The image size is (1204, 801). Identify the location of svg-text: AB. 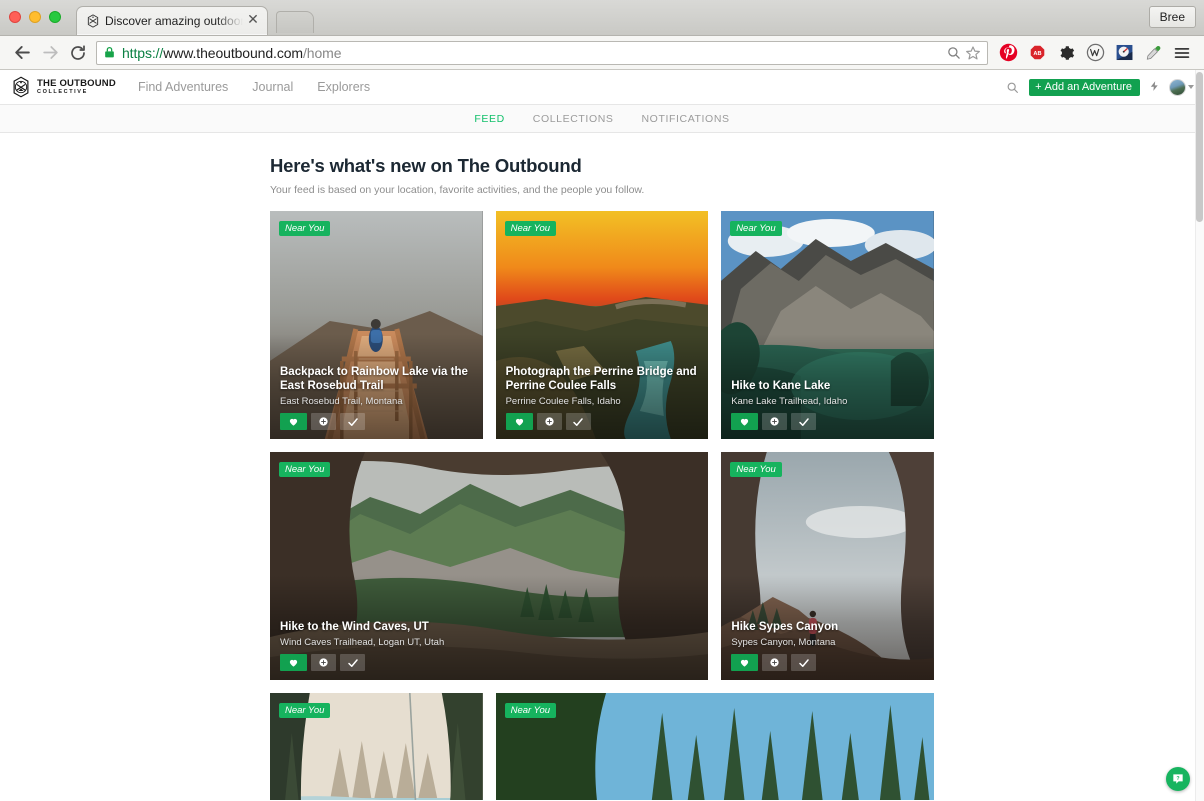
(1037, 54).